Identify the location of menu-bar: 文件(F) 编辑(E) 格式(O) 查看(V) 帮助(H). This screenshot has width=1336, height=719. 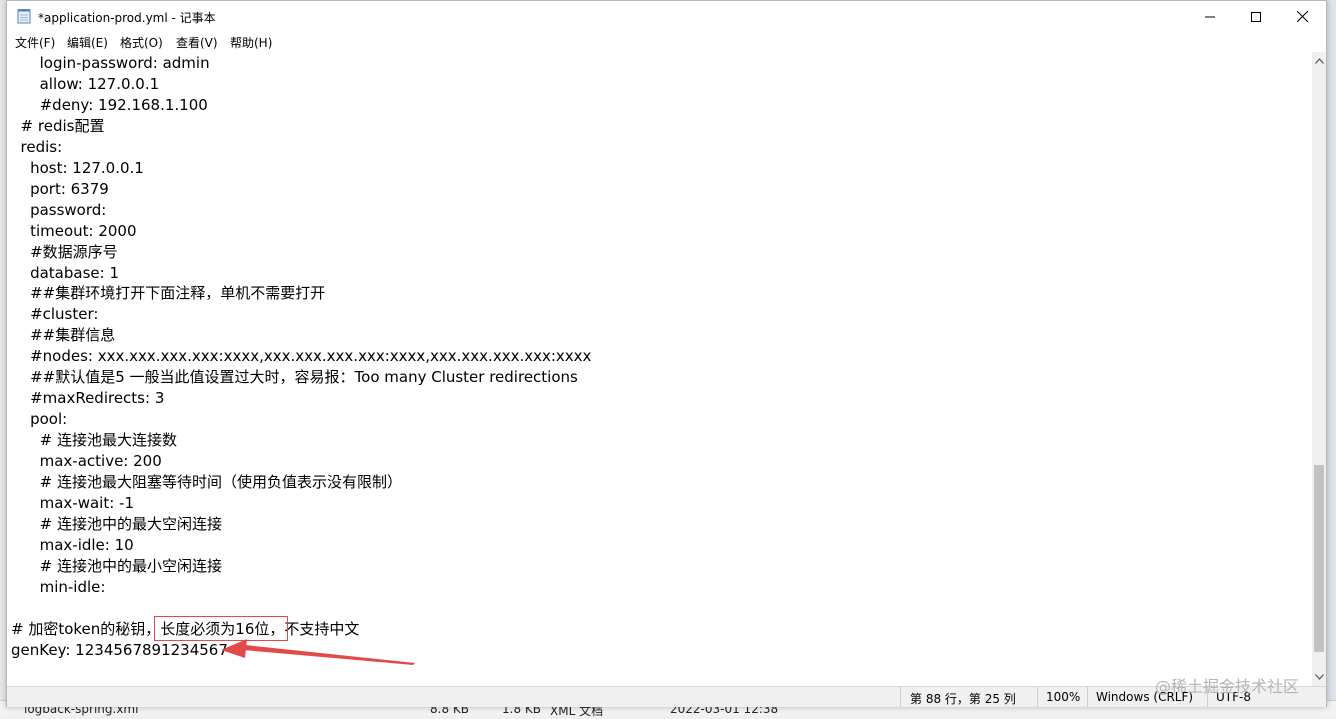
(666, 42).